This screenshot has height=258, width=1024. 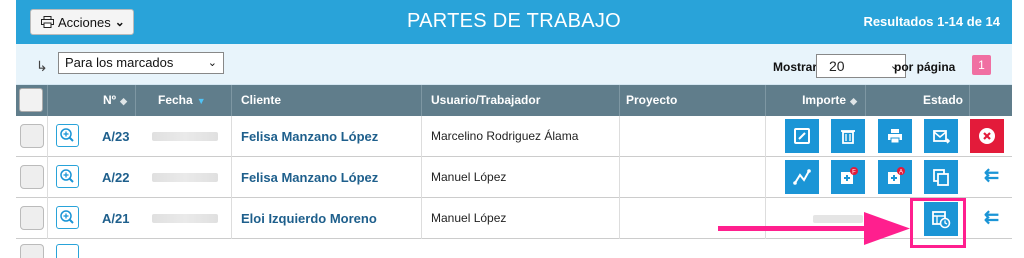 I want to click on column-number-label: Nº, so click(x=110, y=100).